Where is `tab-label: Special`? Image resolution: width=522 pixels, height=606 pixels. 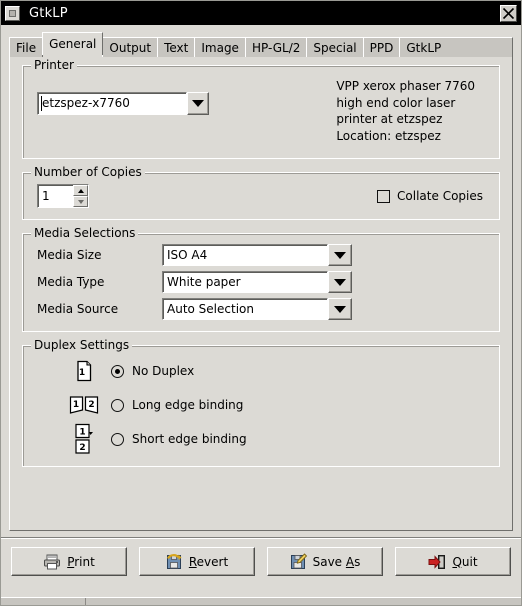
tab-label: Special is located at coordinates (335, 48).